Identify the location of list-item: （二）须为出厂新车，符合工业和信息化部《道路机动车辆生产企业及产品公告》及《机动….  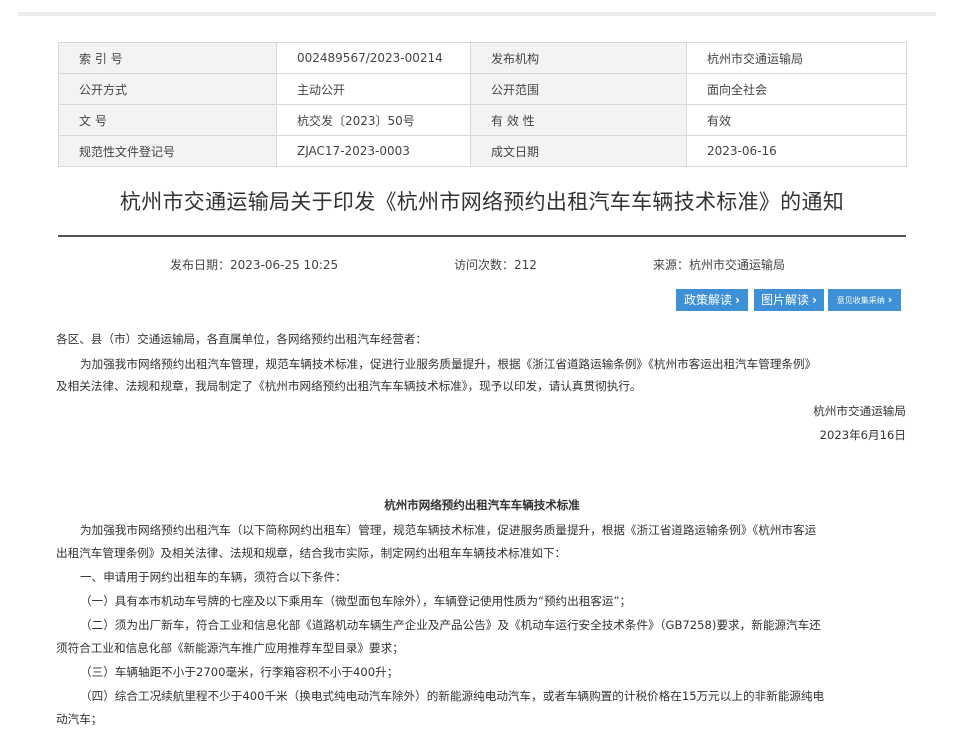
(450, 625).